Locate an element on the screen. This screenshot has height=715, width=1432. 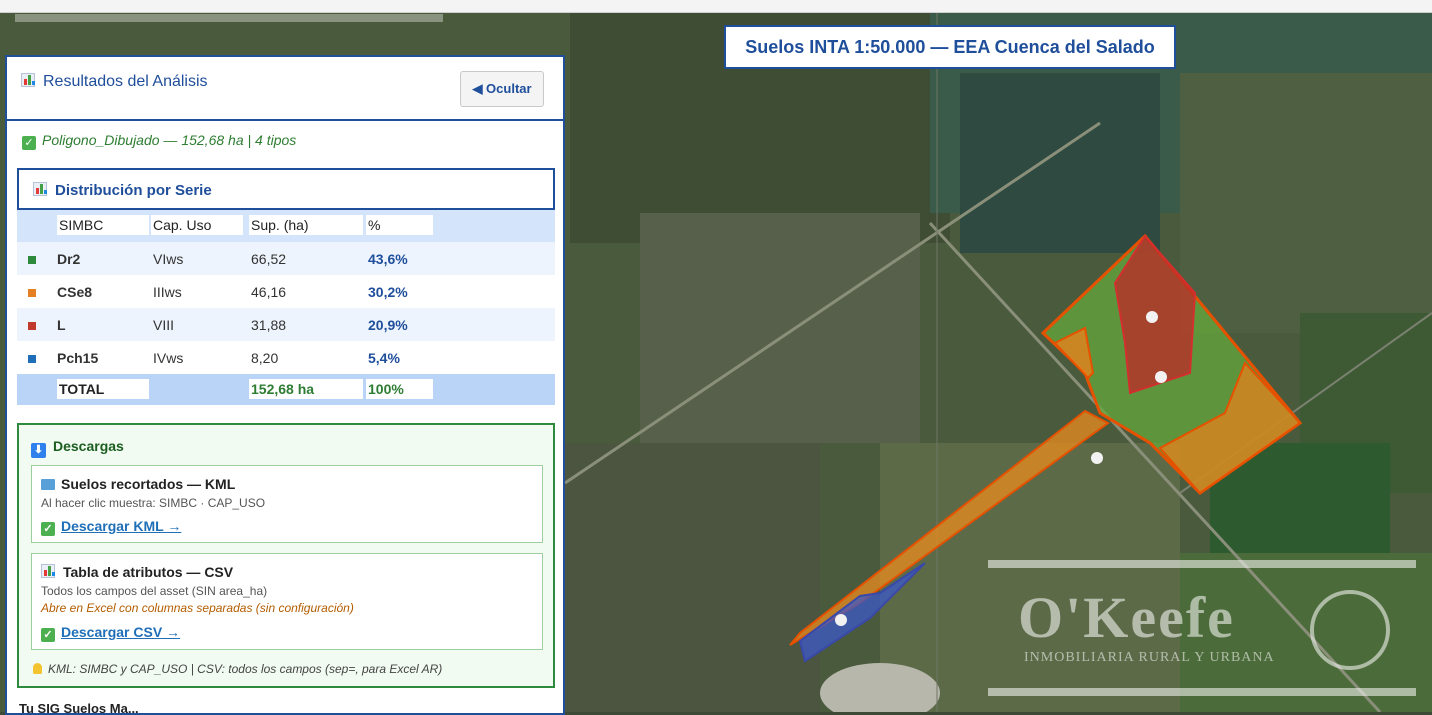
download-kml-link: ✓ Descargar KML → is located at coordinates (111, 527).